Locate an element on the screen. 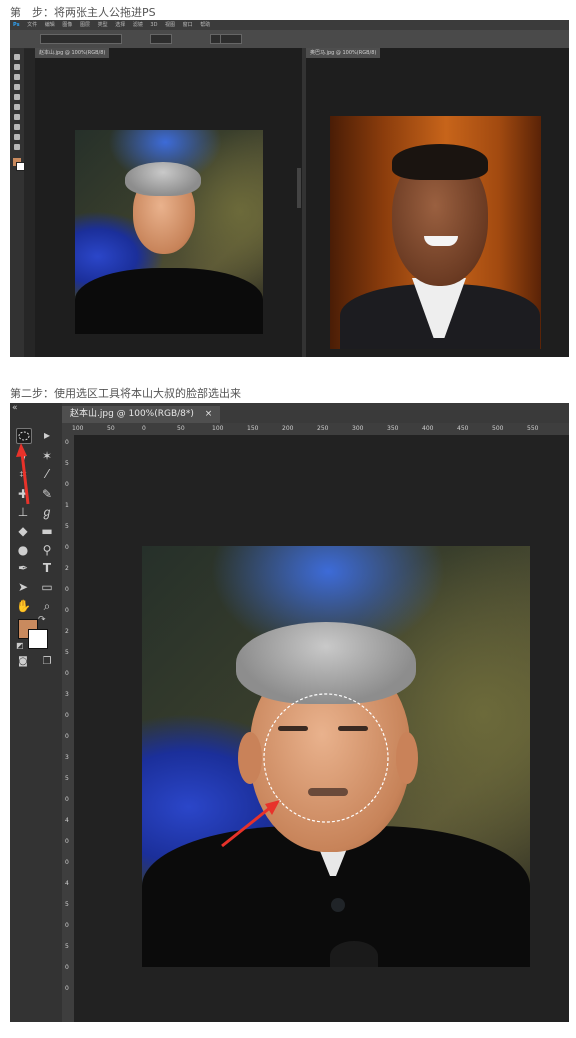  menu-3d: 3D is located at coordinates (153, 25).